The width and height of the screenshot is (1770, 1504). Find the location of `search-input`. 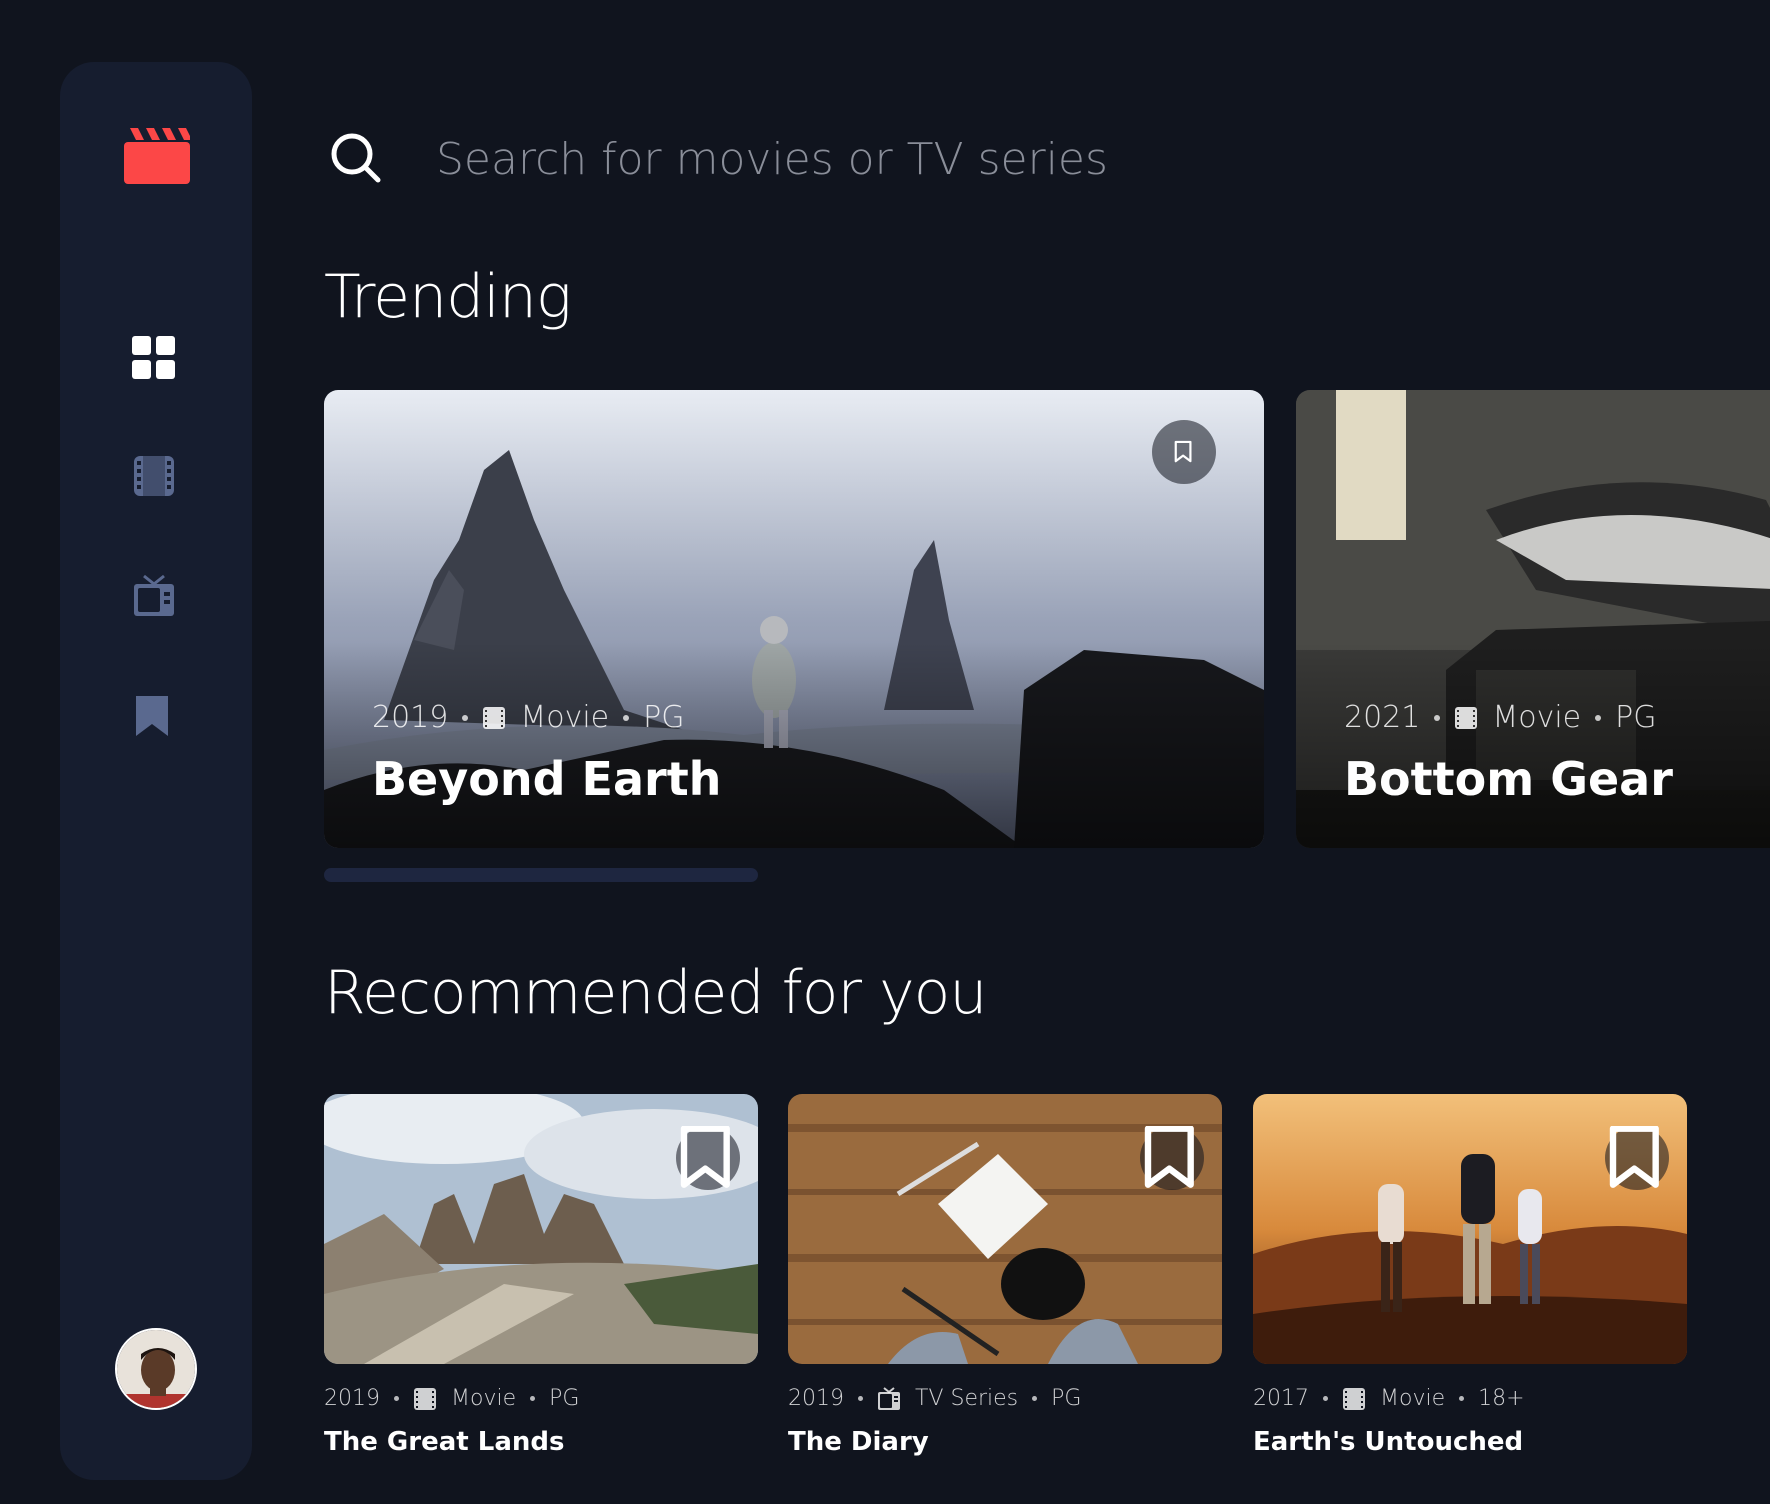

search-input is located at coordinates (986, 159).